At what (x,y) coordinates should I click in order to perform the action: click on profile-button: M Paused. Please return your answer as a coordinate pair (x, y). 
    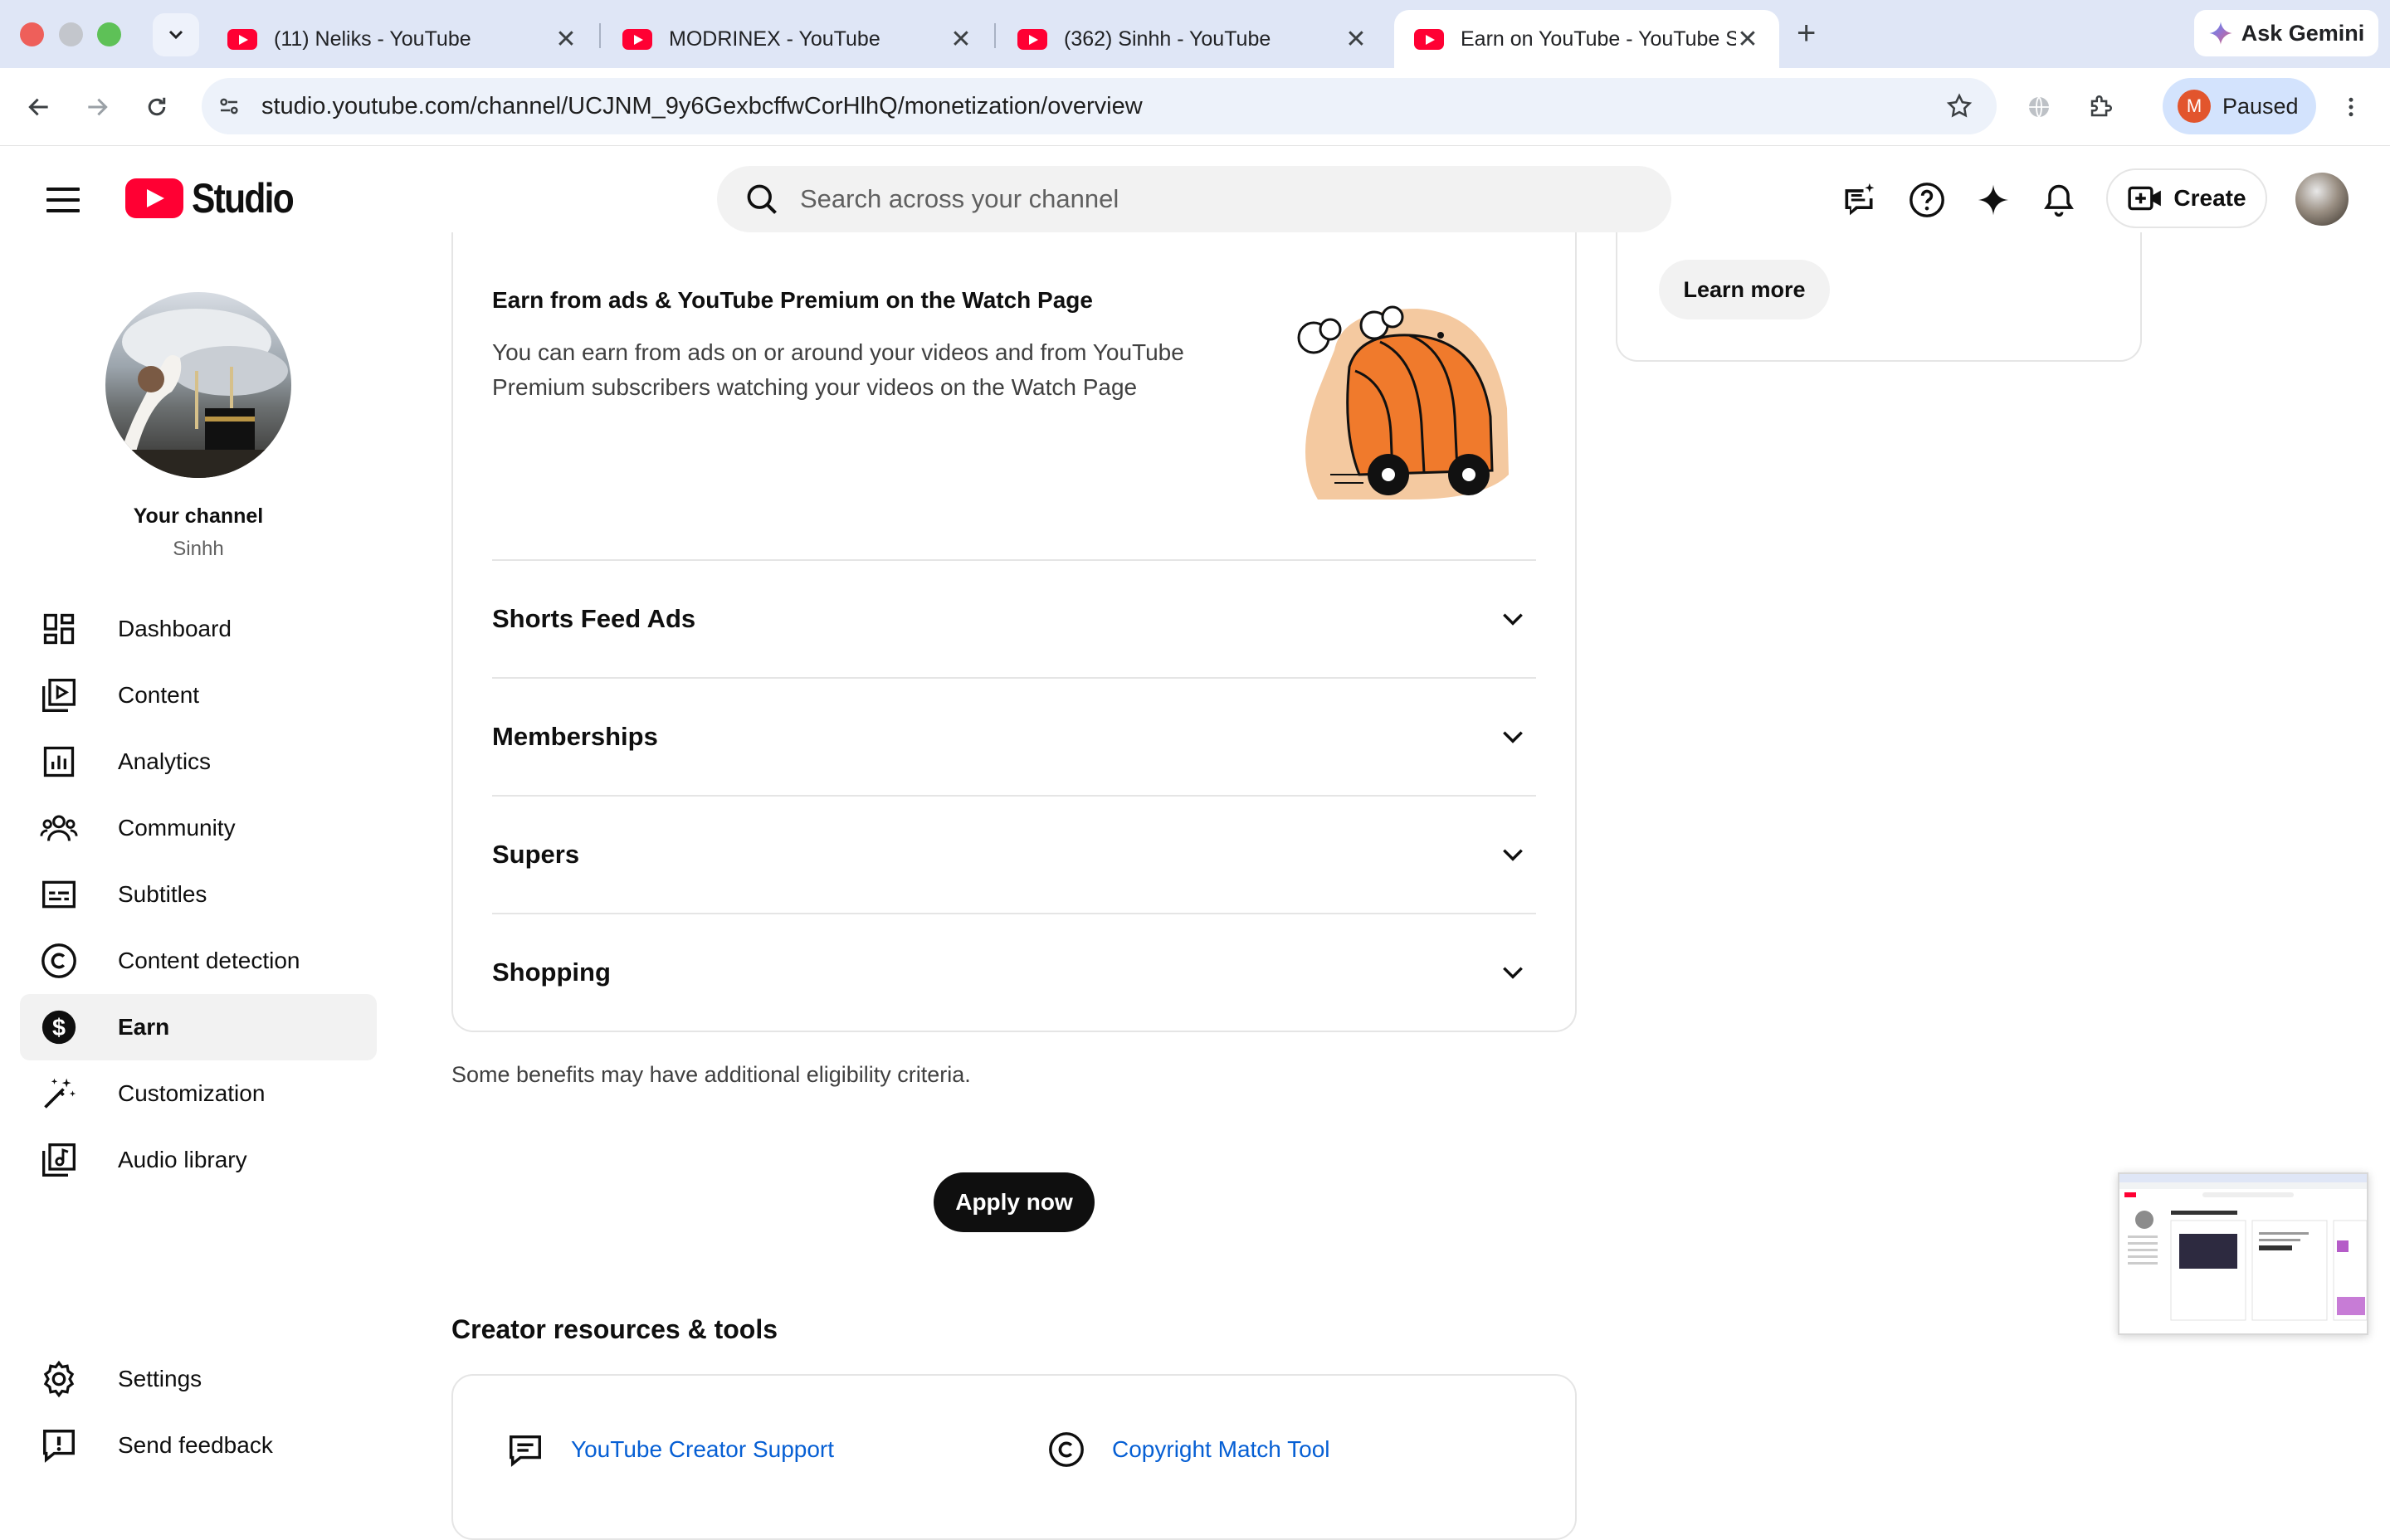
    Looking at the image, I should click on (2239, 106).